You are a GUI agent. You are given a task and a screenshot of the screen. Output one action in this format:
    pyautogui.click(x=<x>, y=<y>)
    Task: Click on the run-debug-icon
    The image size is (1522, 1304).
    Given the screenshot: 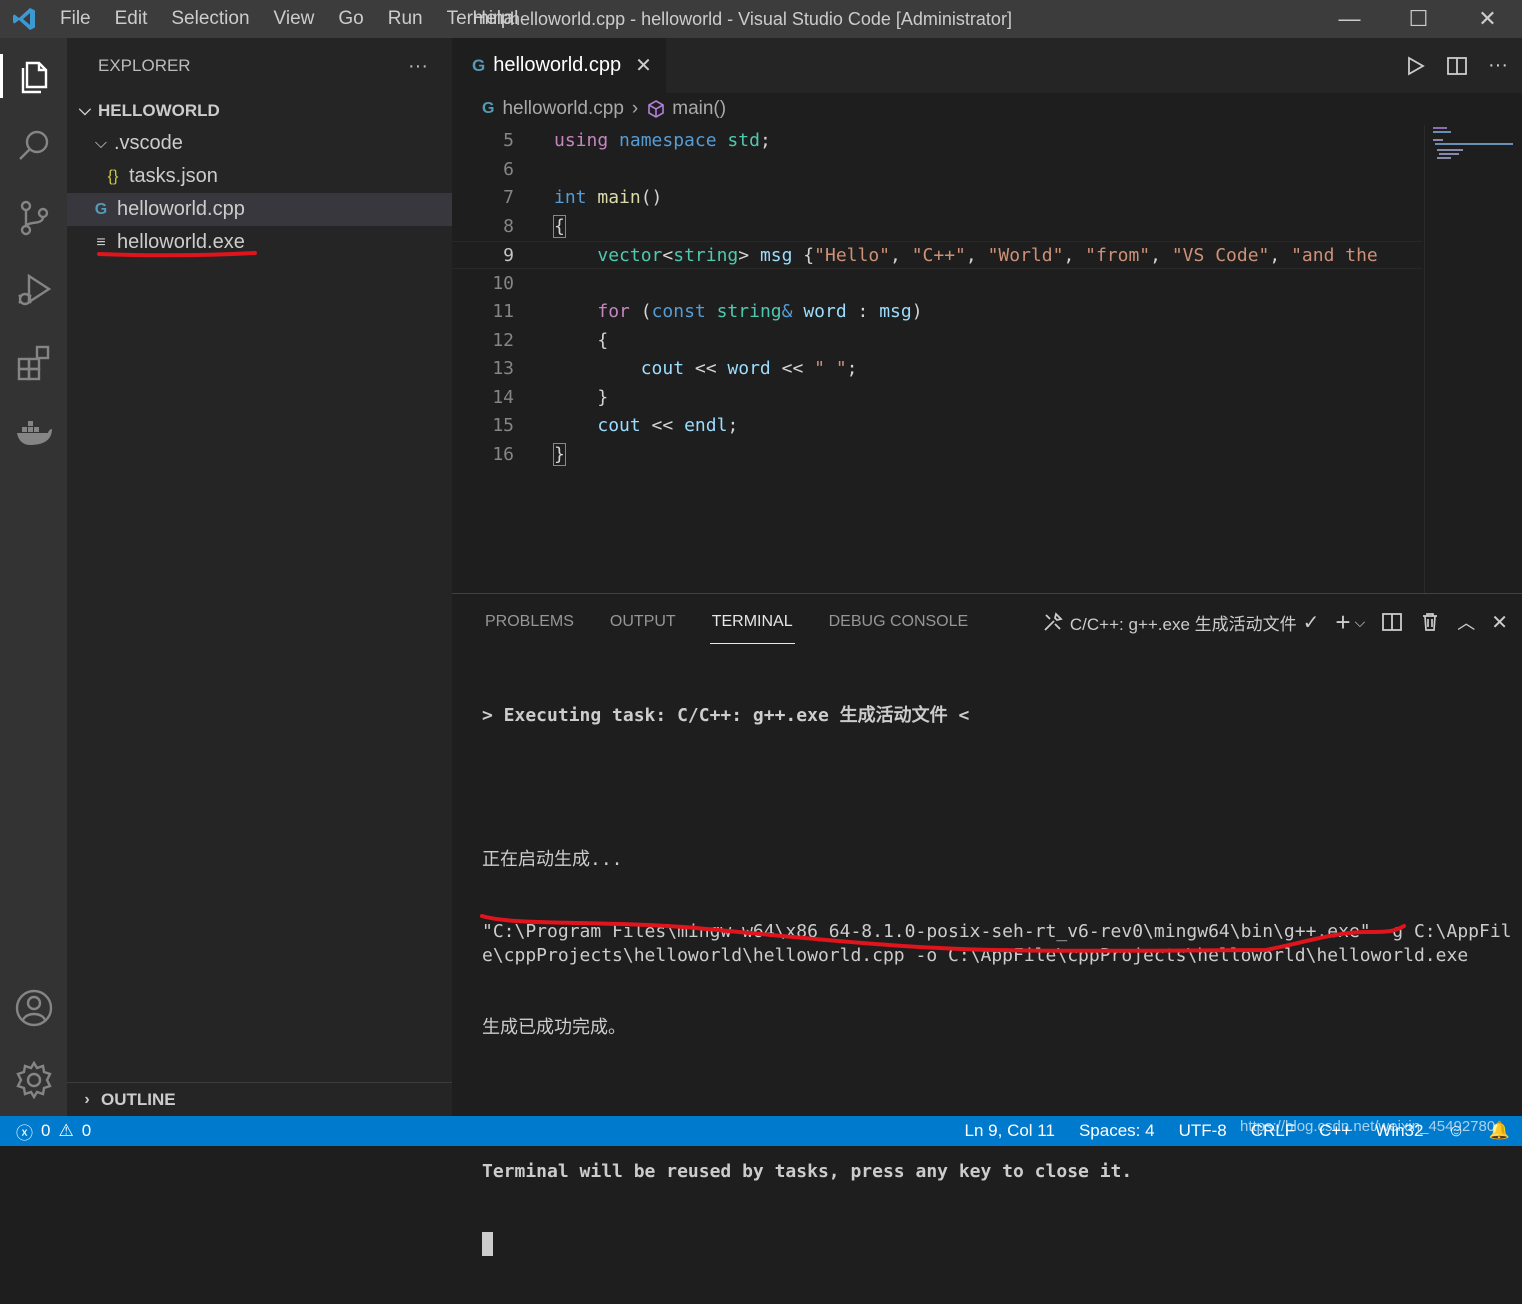 What is the action you would take?
    pyautogui.click(x=33, y=290)
    